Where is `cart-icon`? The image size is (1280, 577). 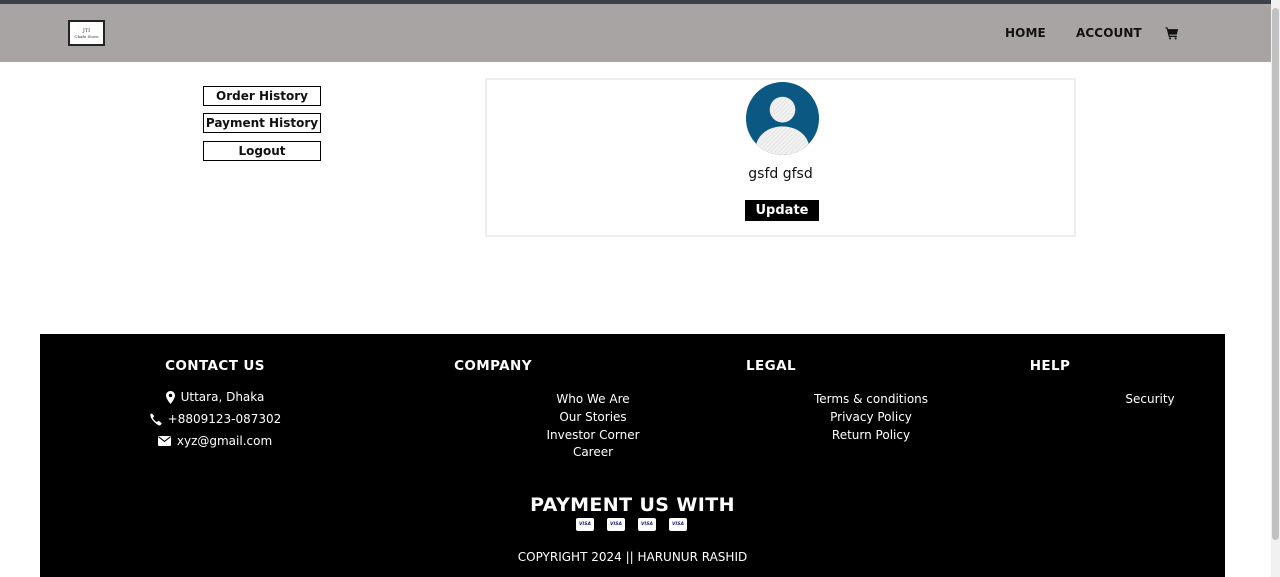 cart-icon is located at coordinates (1172, 33).